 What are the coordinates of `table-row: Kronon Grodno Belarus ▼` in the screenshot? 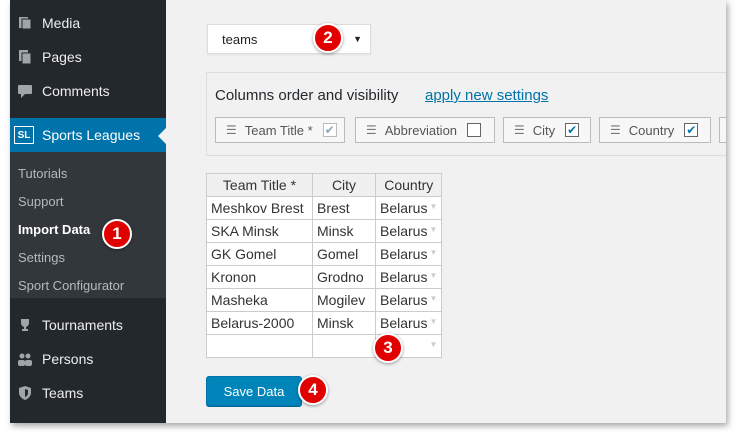 It's located at (324, 277).